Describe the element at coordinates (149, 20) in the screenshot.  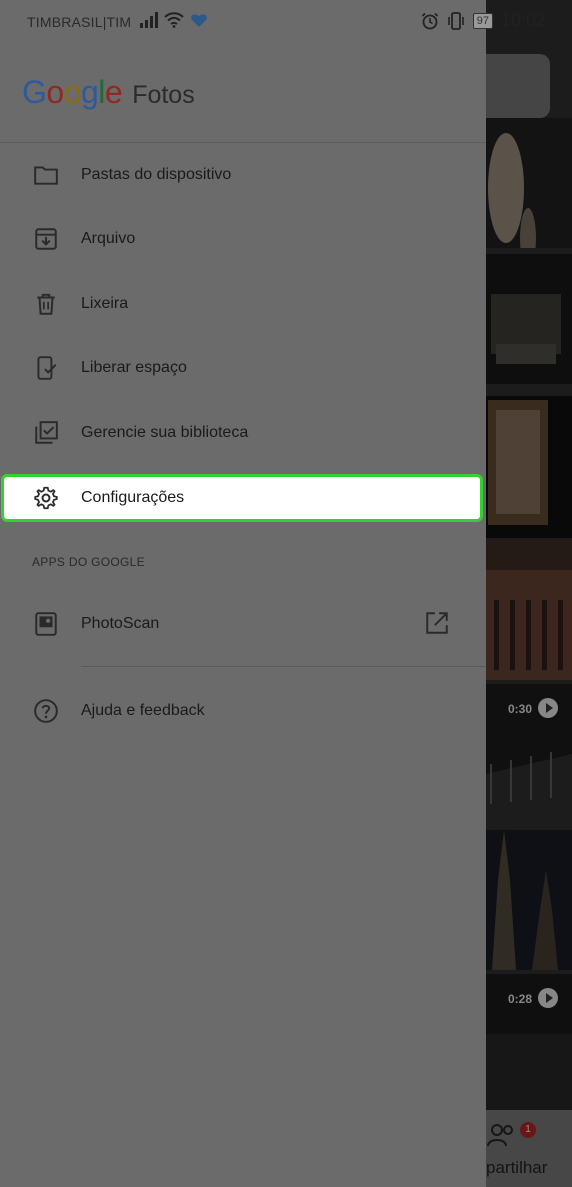
I see `signal-icon` at that location.